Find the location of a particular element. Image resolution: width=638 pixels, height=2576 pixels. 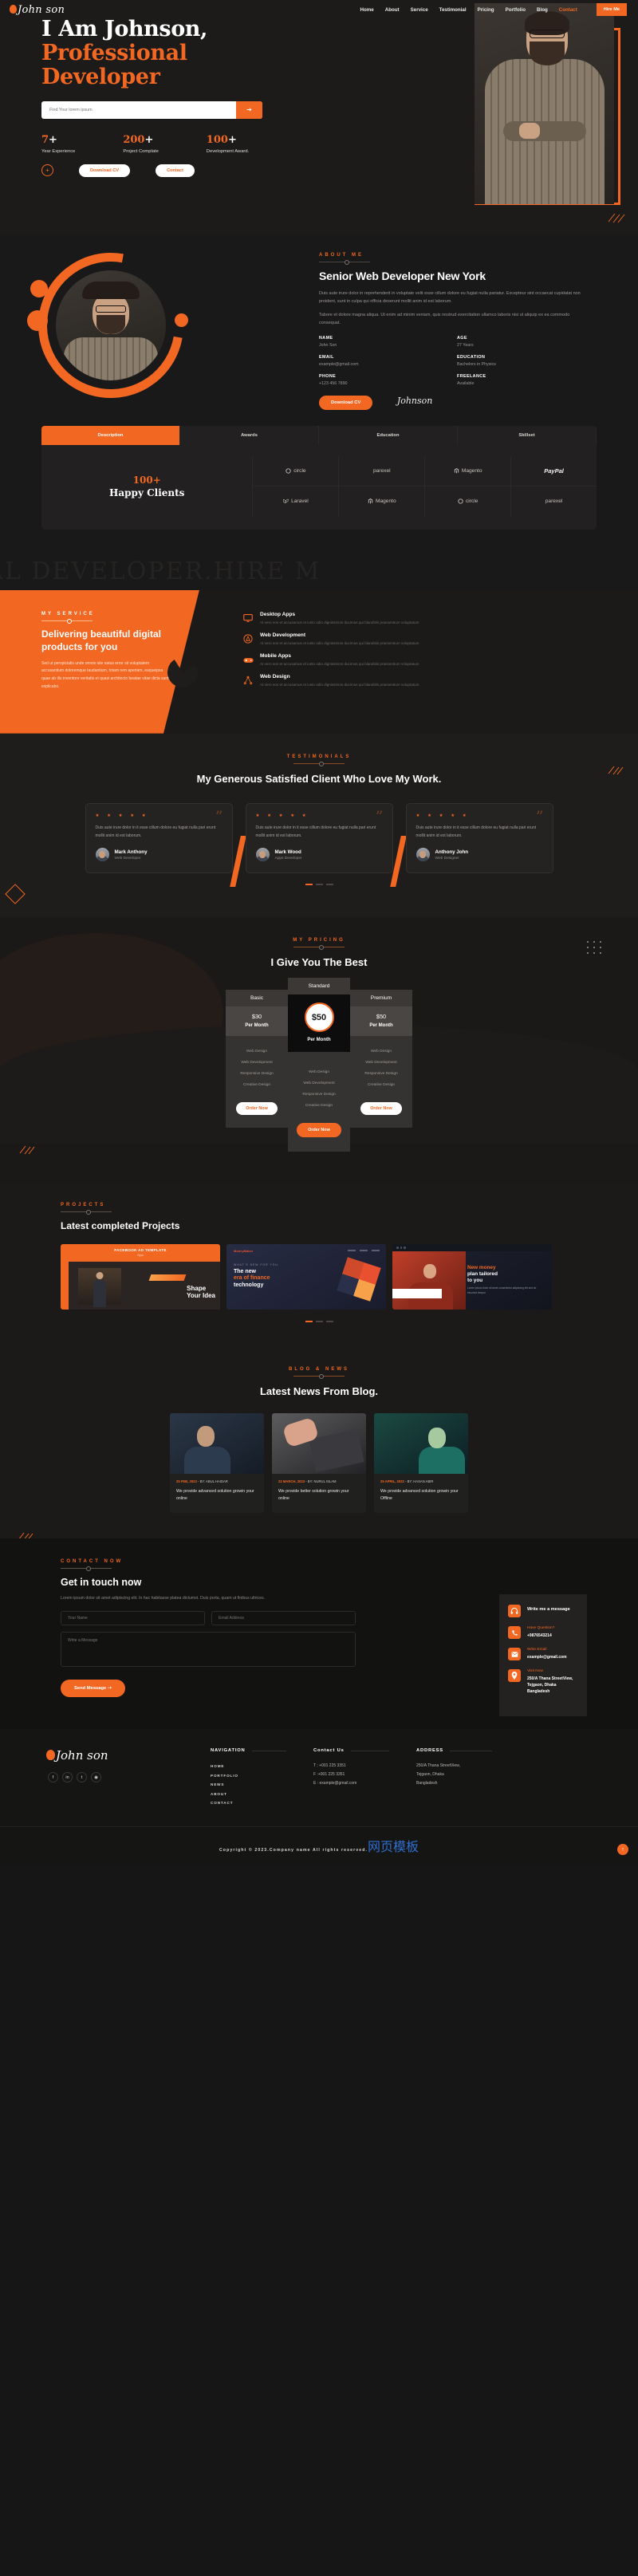

about-download-cv-button: Download CV is located at coordinates (346, 402).